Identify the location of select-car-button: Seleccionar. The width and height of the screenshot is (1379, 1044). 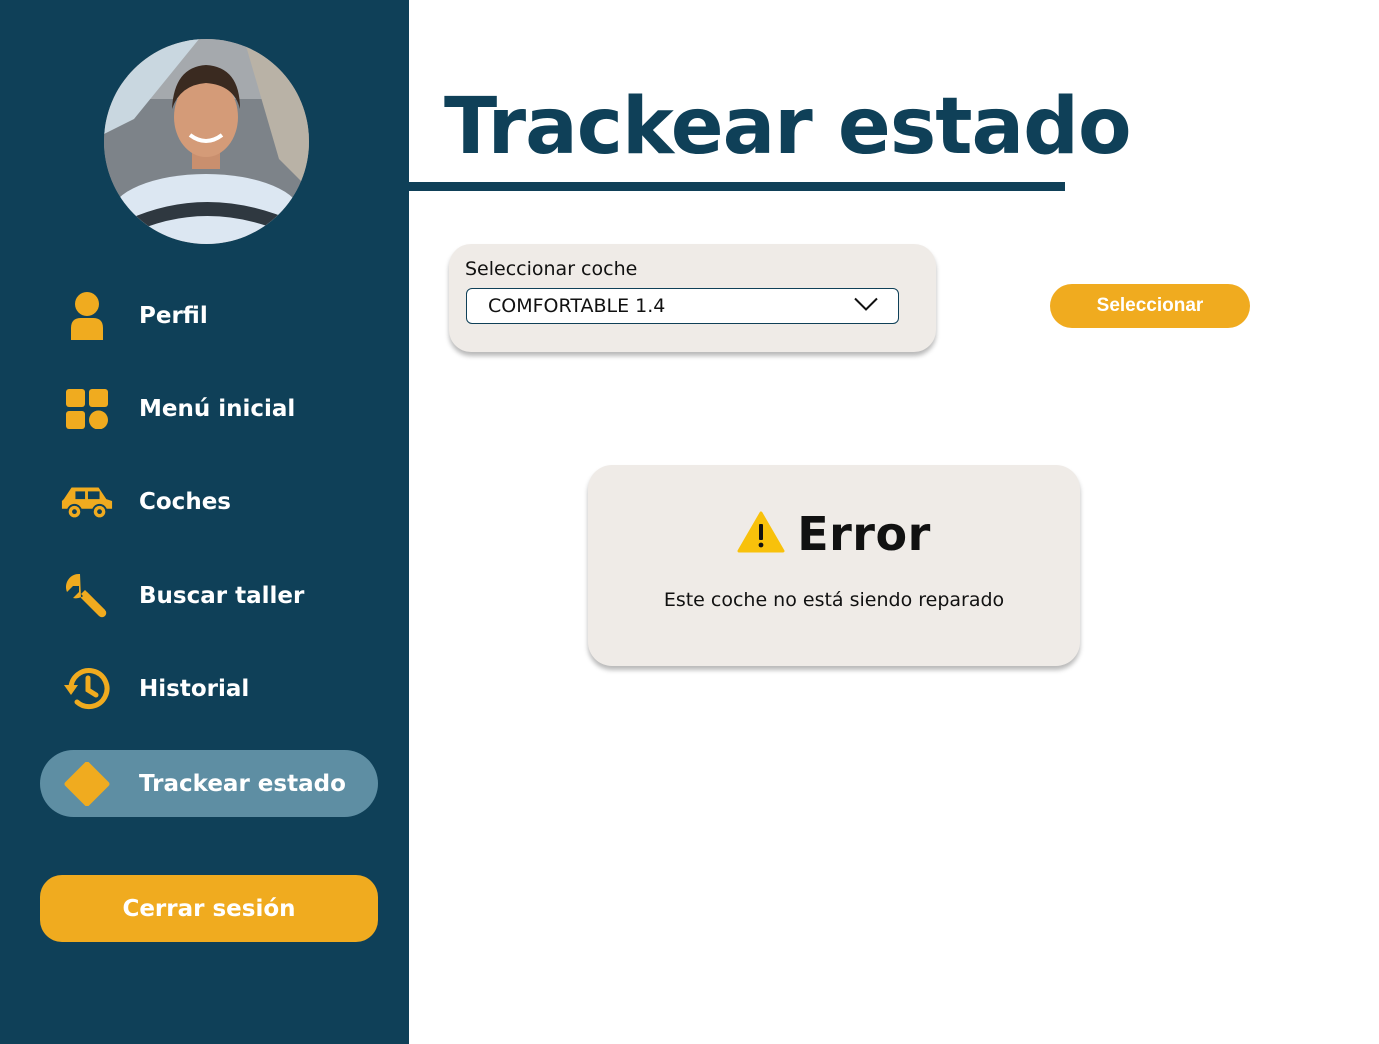
(1150, 306).